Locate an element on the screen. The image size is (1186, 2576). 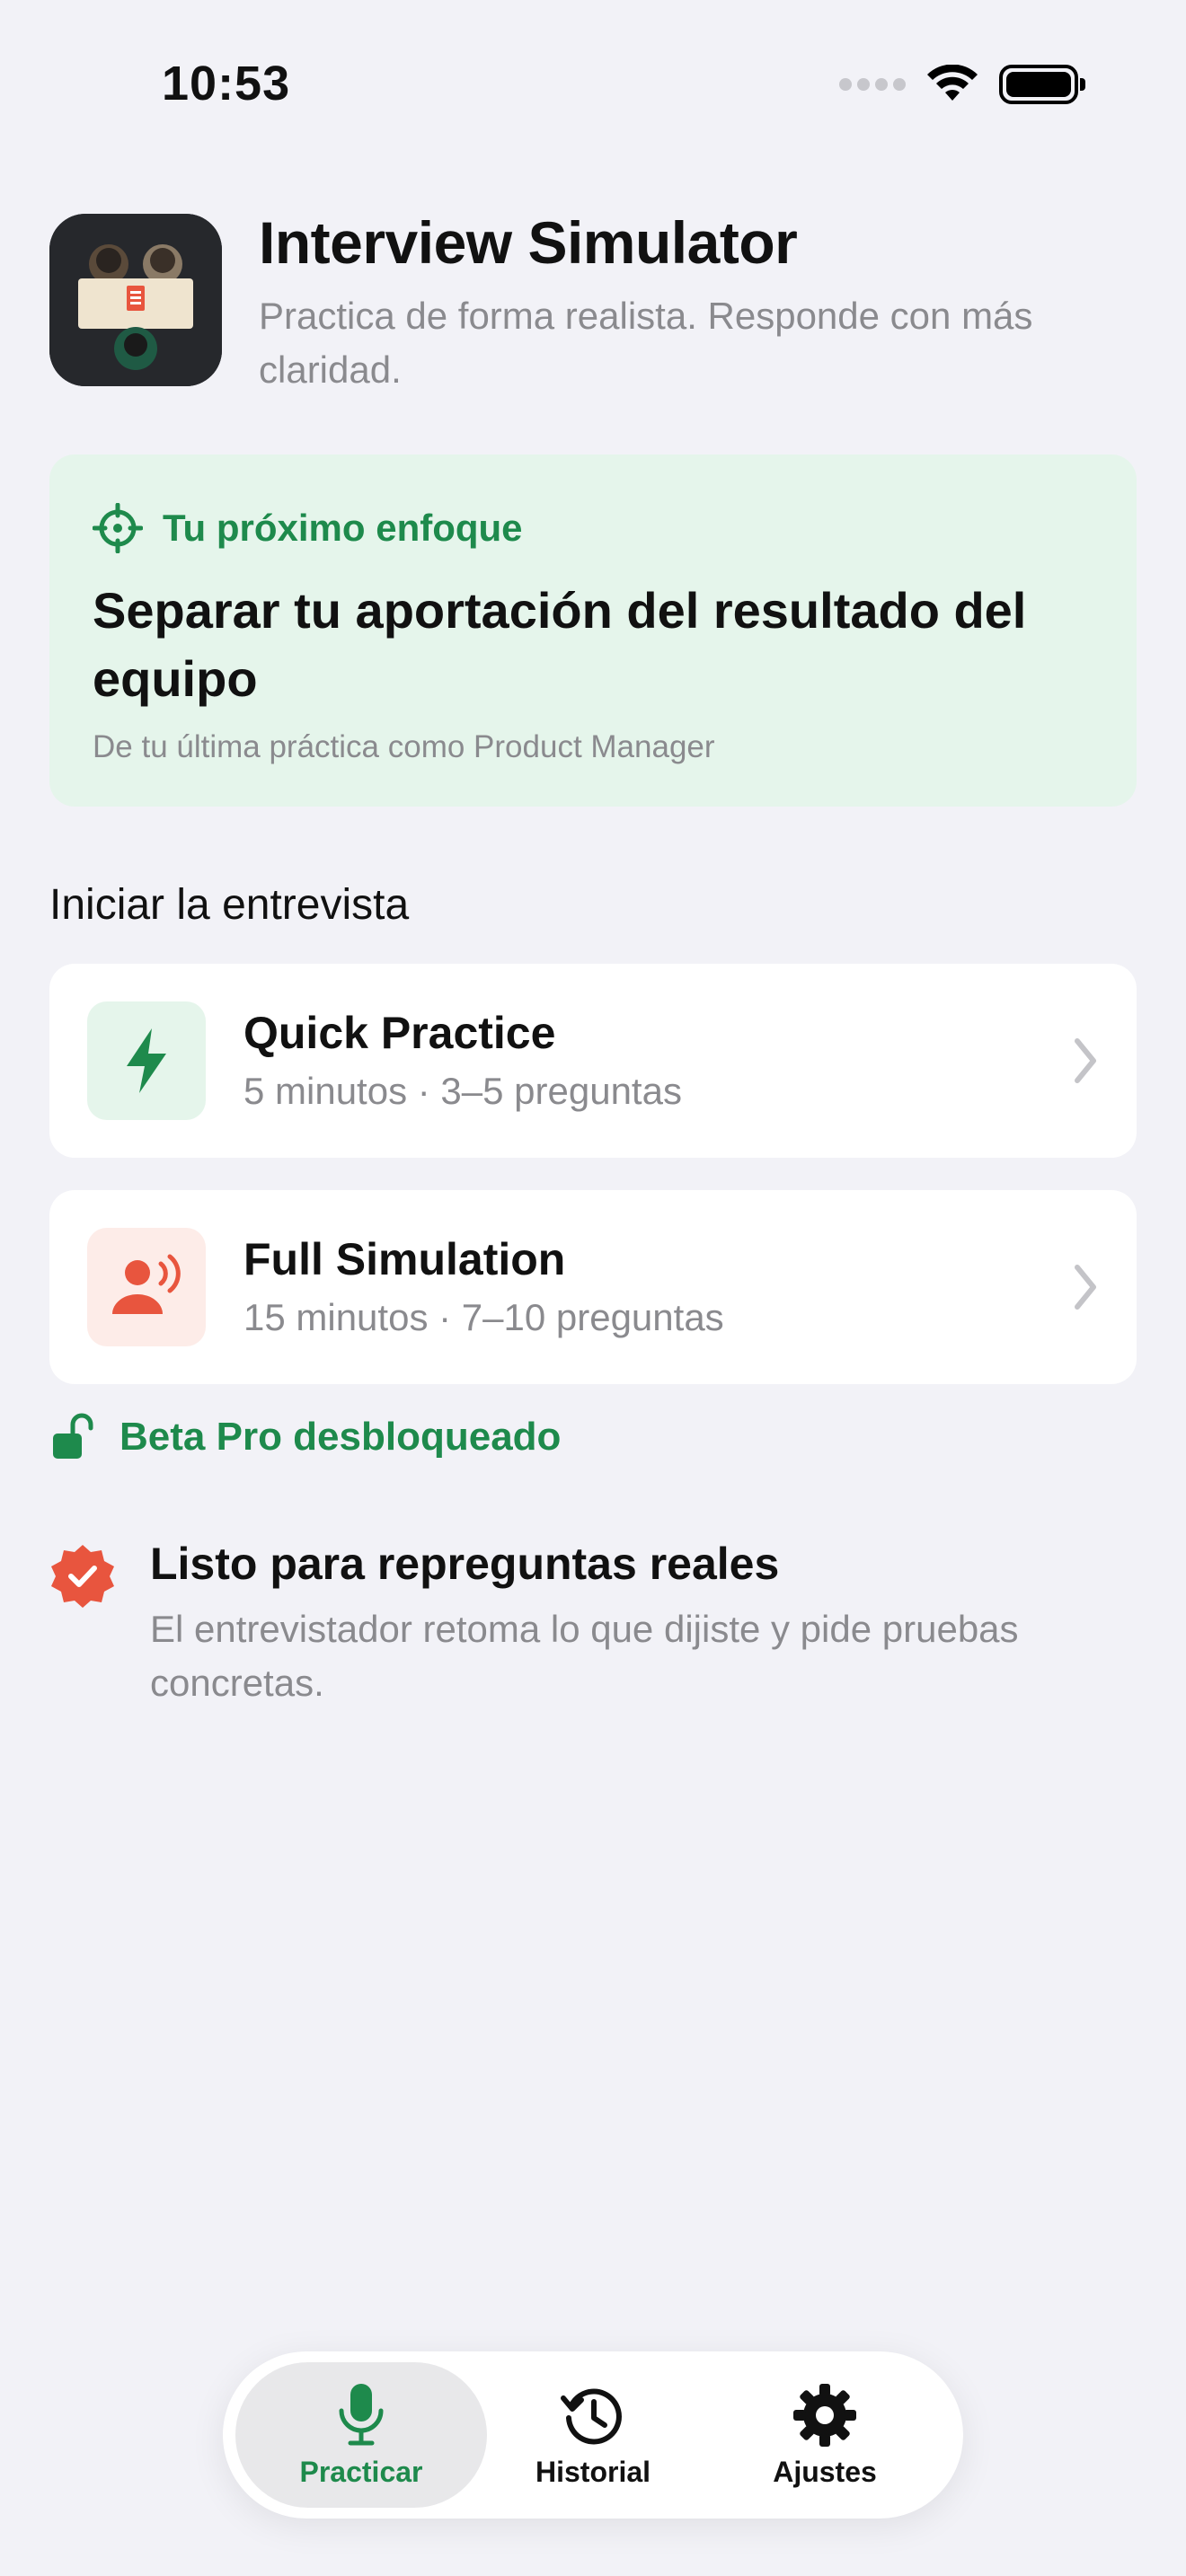
focus-label: Tu próximo enfoque is located at coordinates (343, 528).